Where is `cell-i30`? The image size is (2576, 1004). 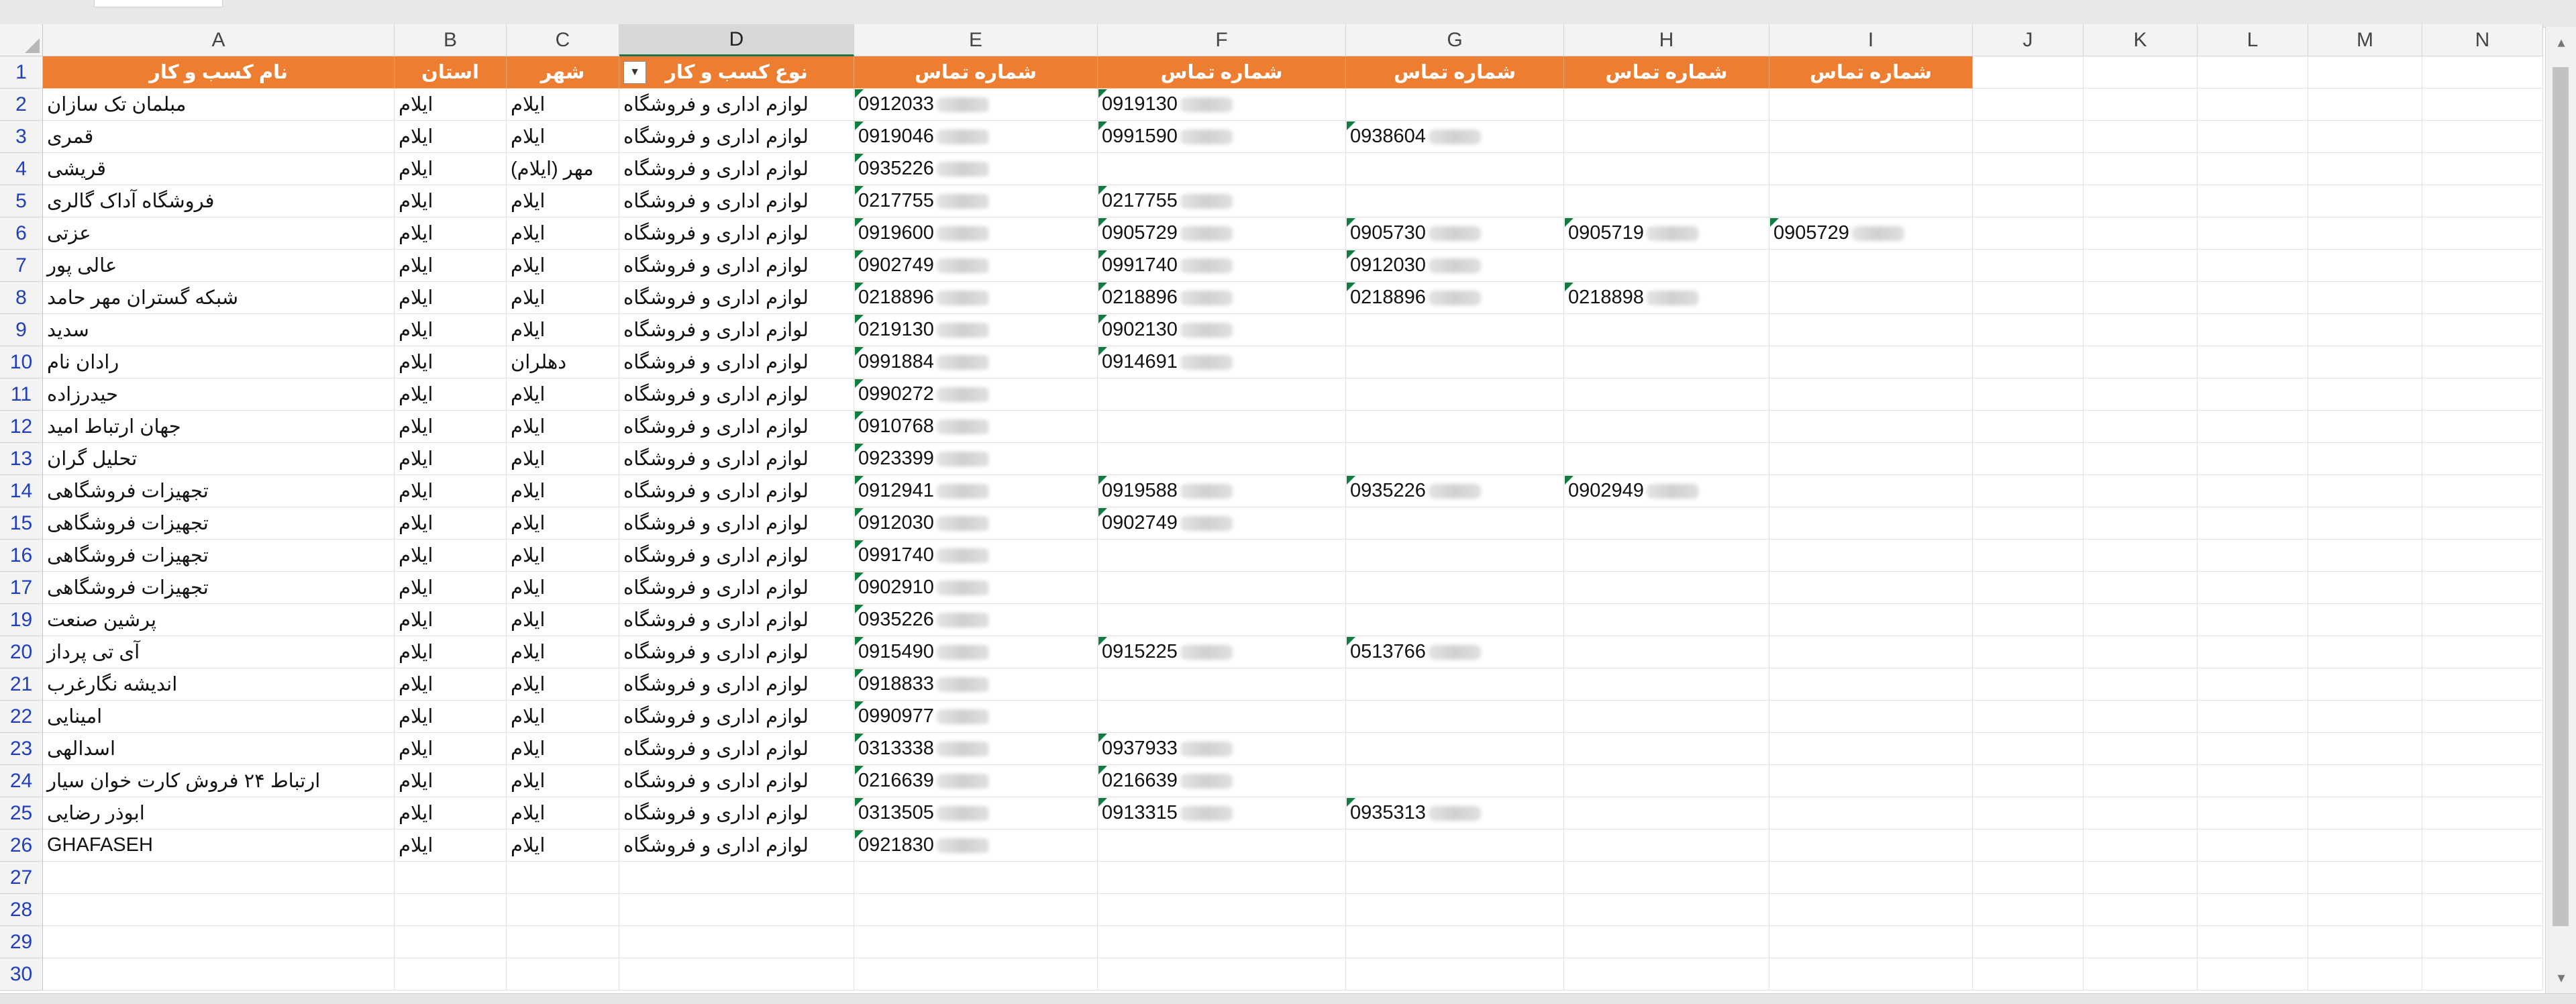
cell-i30 is located at coordinates (1871, 974).